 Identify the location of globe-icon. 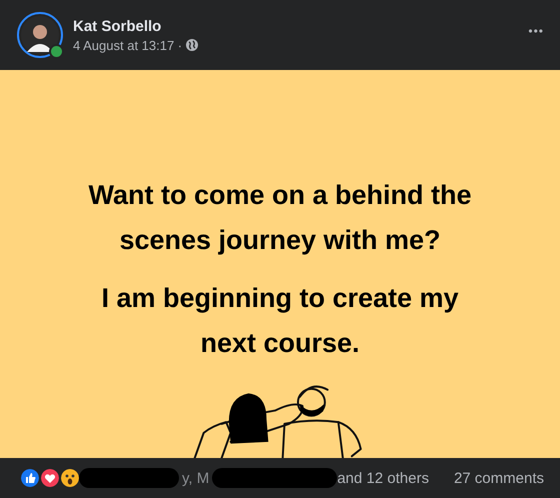
(192, 45).